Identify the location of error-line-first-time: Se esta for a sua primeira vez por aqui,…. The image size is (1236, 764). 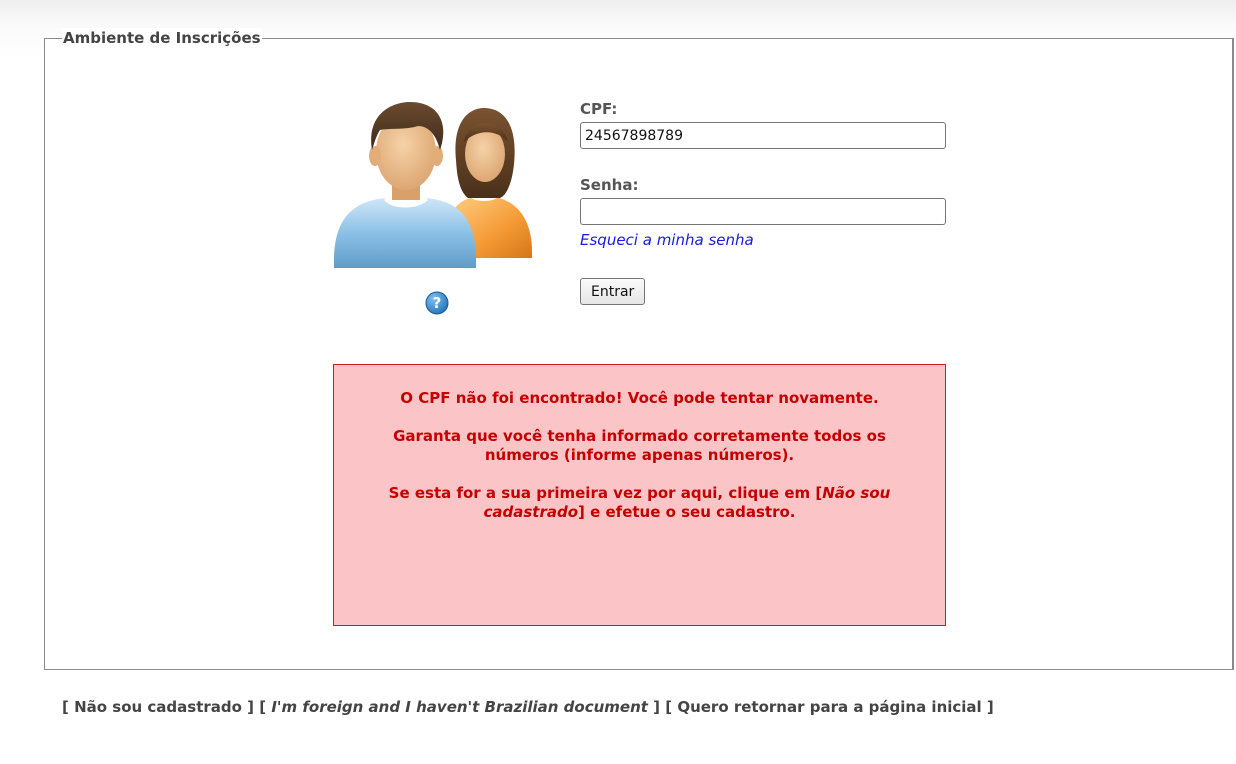
(639, 503).